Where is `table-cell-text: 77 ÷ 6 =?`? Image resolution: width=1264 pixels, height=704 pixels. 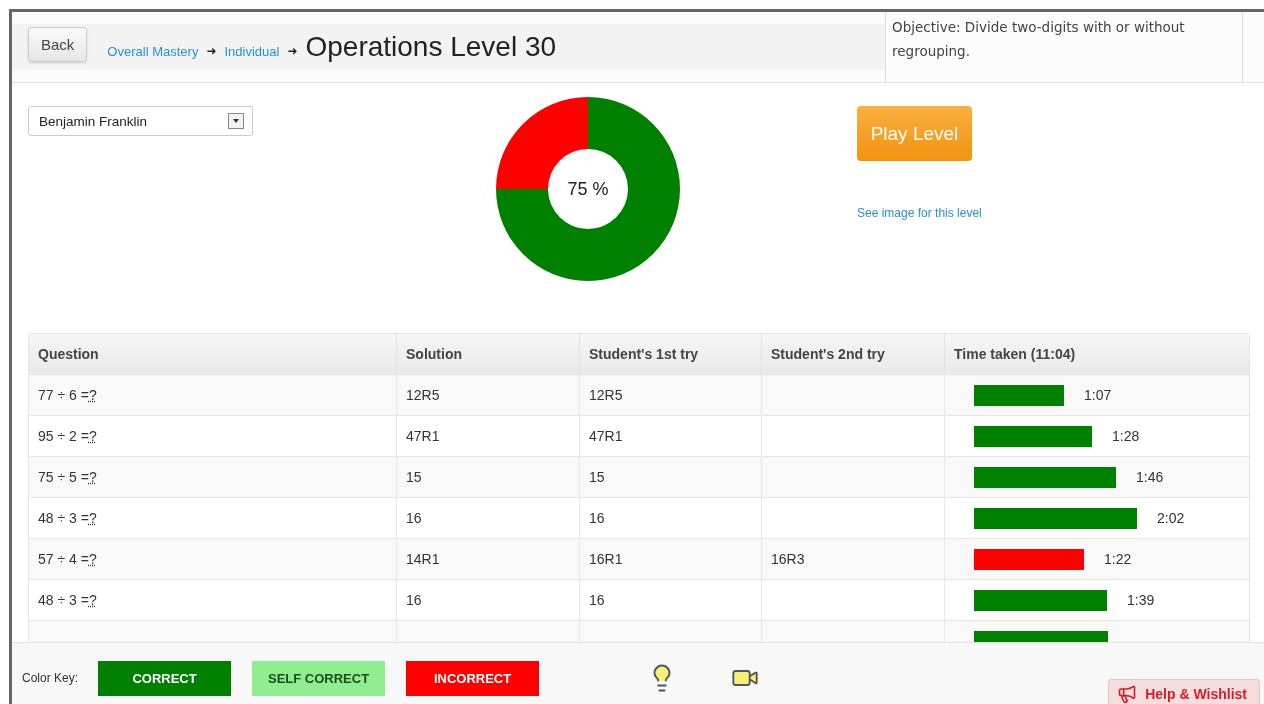 table-cell-text: 77 ÷ 6 =? is located at coordinates (67, 395).